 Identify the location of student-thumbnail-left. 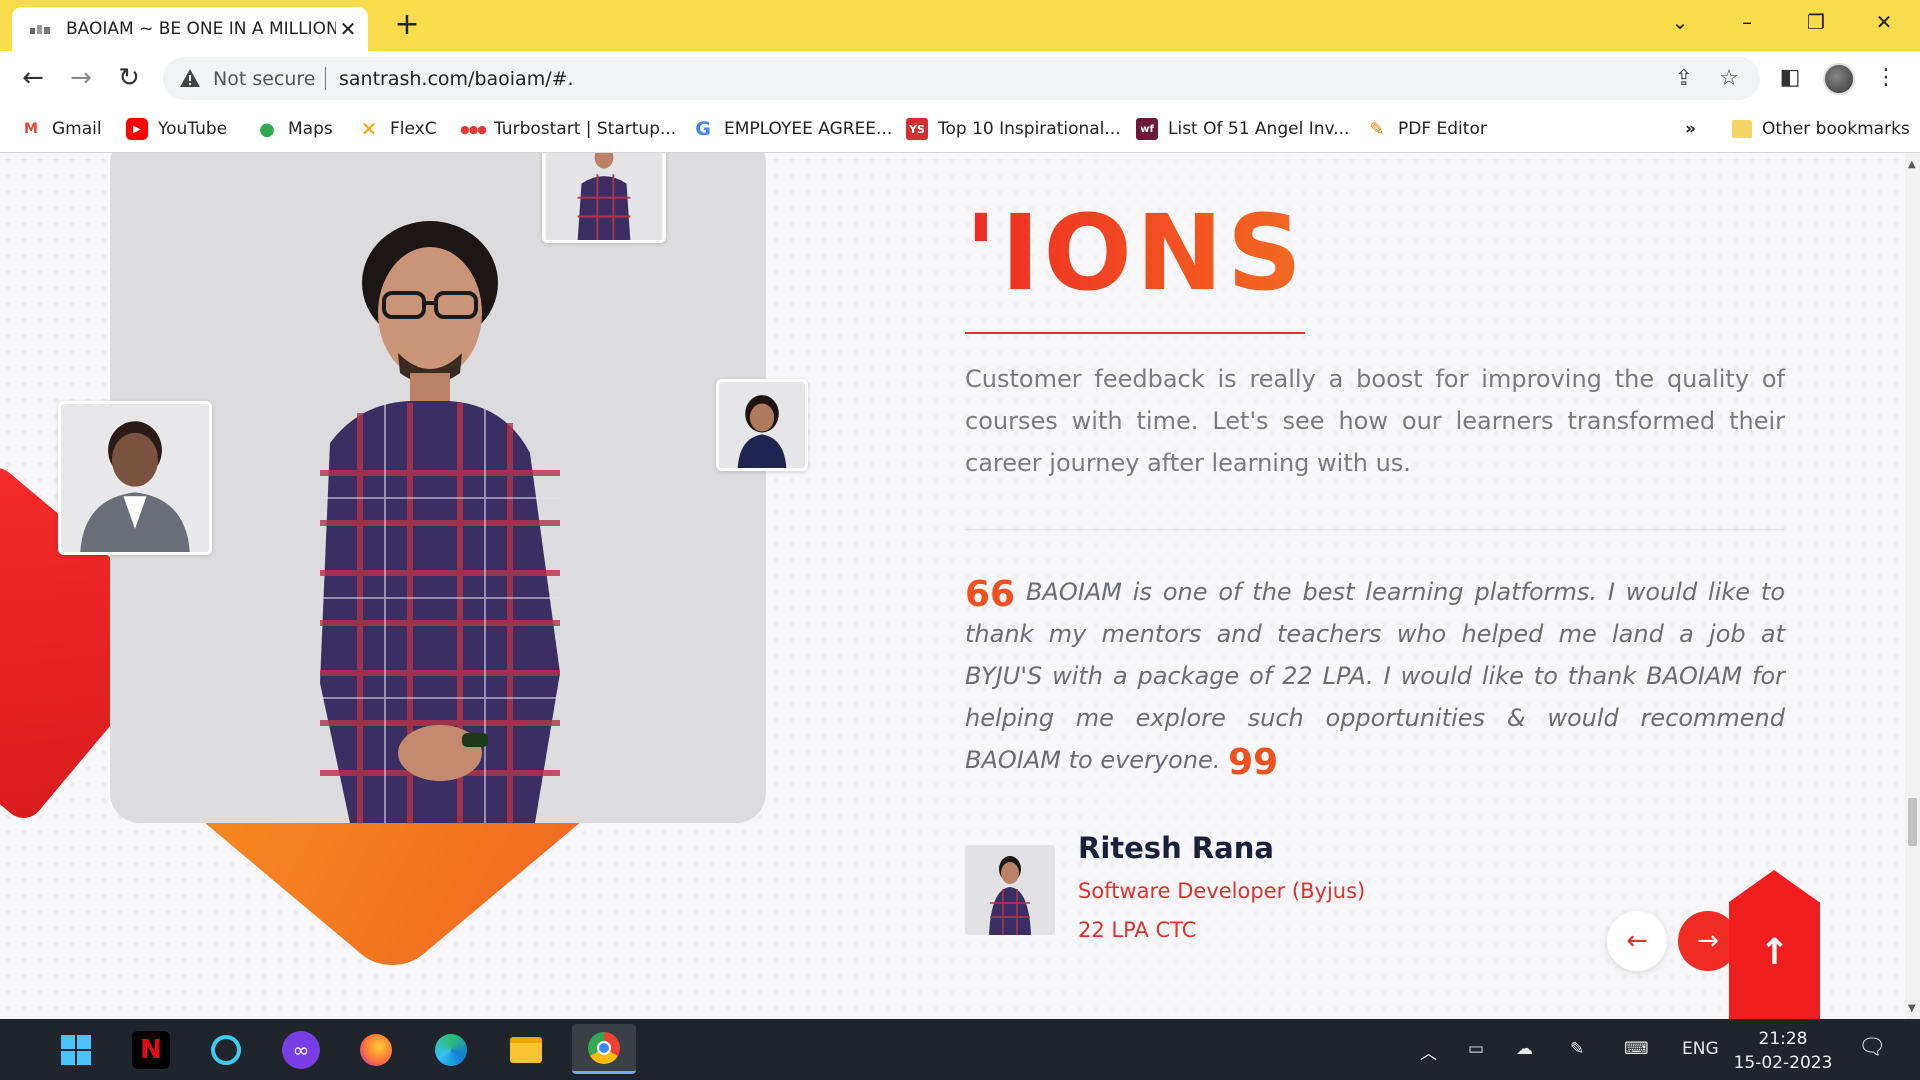
(135, 478).